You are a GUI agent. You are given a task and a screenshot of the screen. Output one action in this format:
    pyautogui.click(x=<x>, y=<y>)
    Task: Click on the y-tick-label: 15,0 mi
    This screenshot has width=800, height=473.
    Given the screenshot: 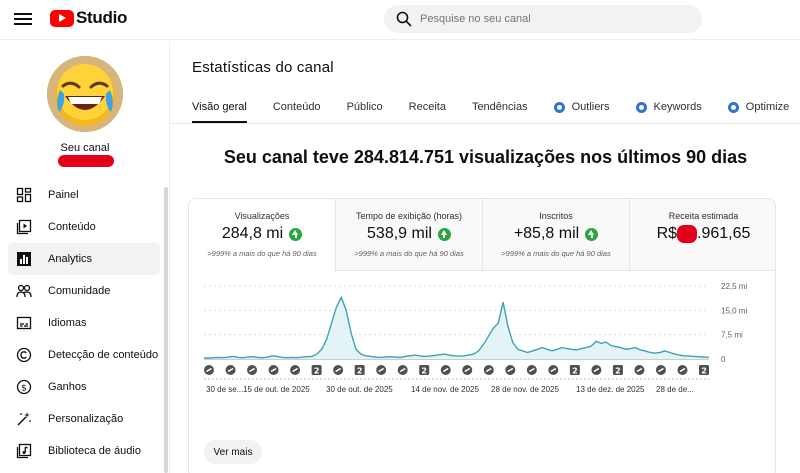 What is the action you would take?
    pyautogui.click(x=734, y=310)
    